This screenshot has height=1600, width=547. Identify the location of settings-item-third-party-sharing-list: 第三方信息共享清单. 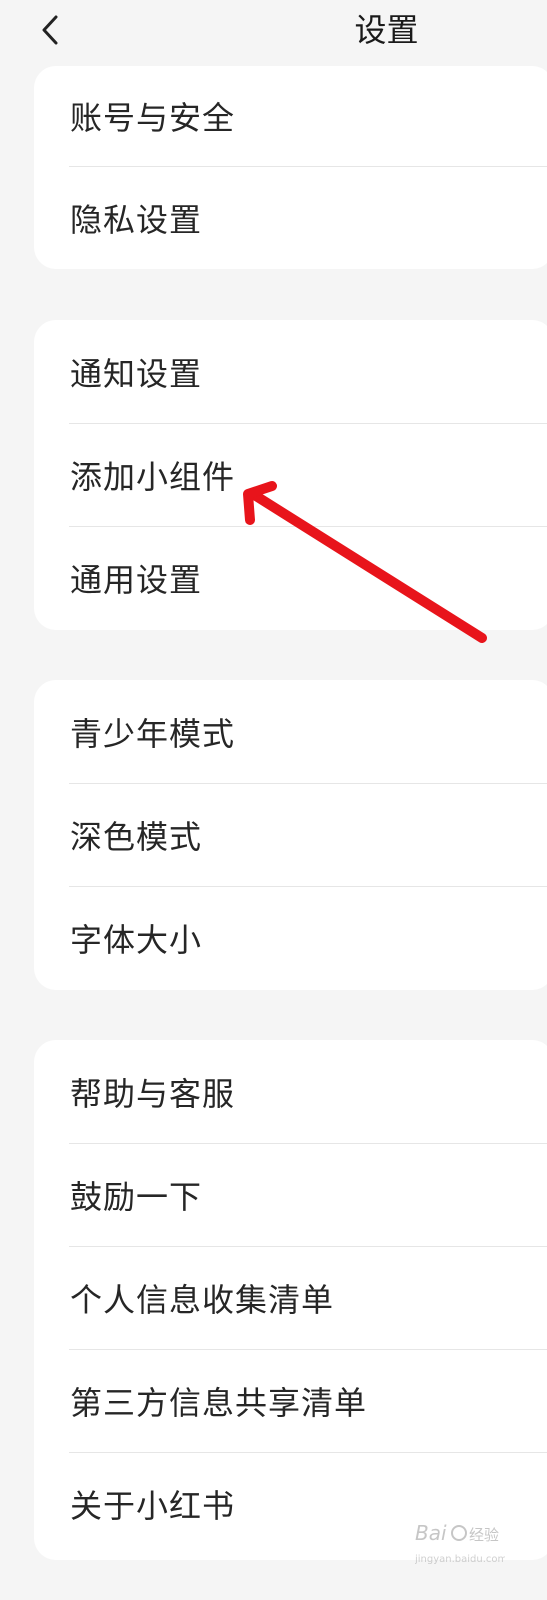
(290, 1400).